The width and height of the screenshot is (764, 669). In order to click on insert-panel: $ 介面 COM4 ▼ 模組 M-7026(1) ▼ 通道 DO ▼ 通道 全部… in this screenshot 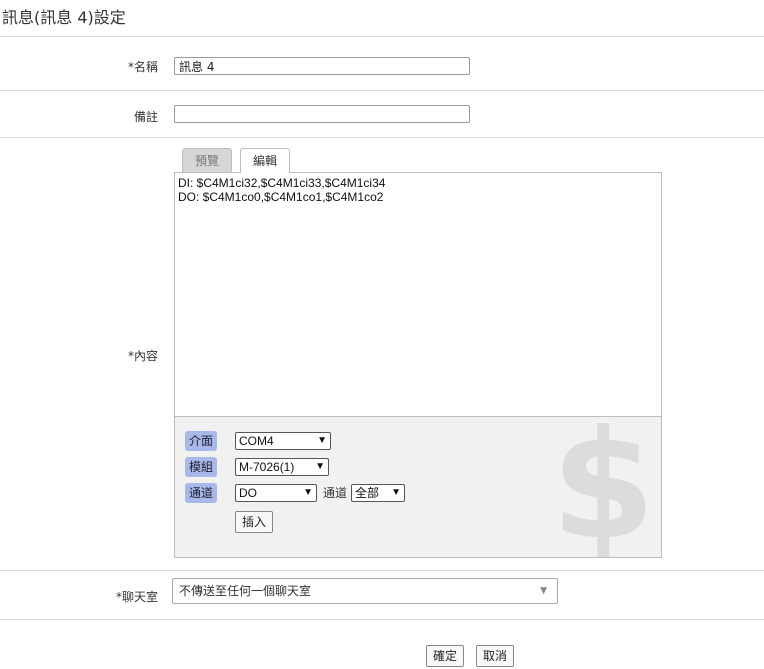, I will do `click(418, 487)`.